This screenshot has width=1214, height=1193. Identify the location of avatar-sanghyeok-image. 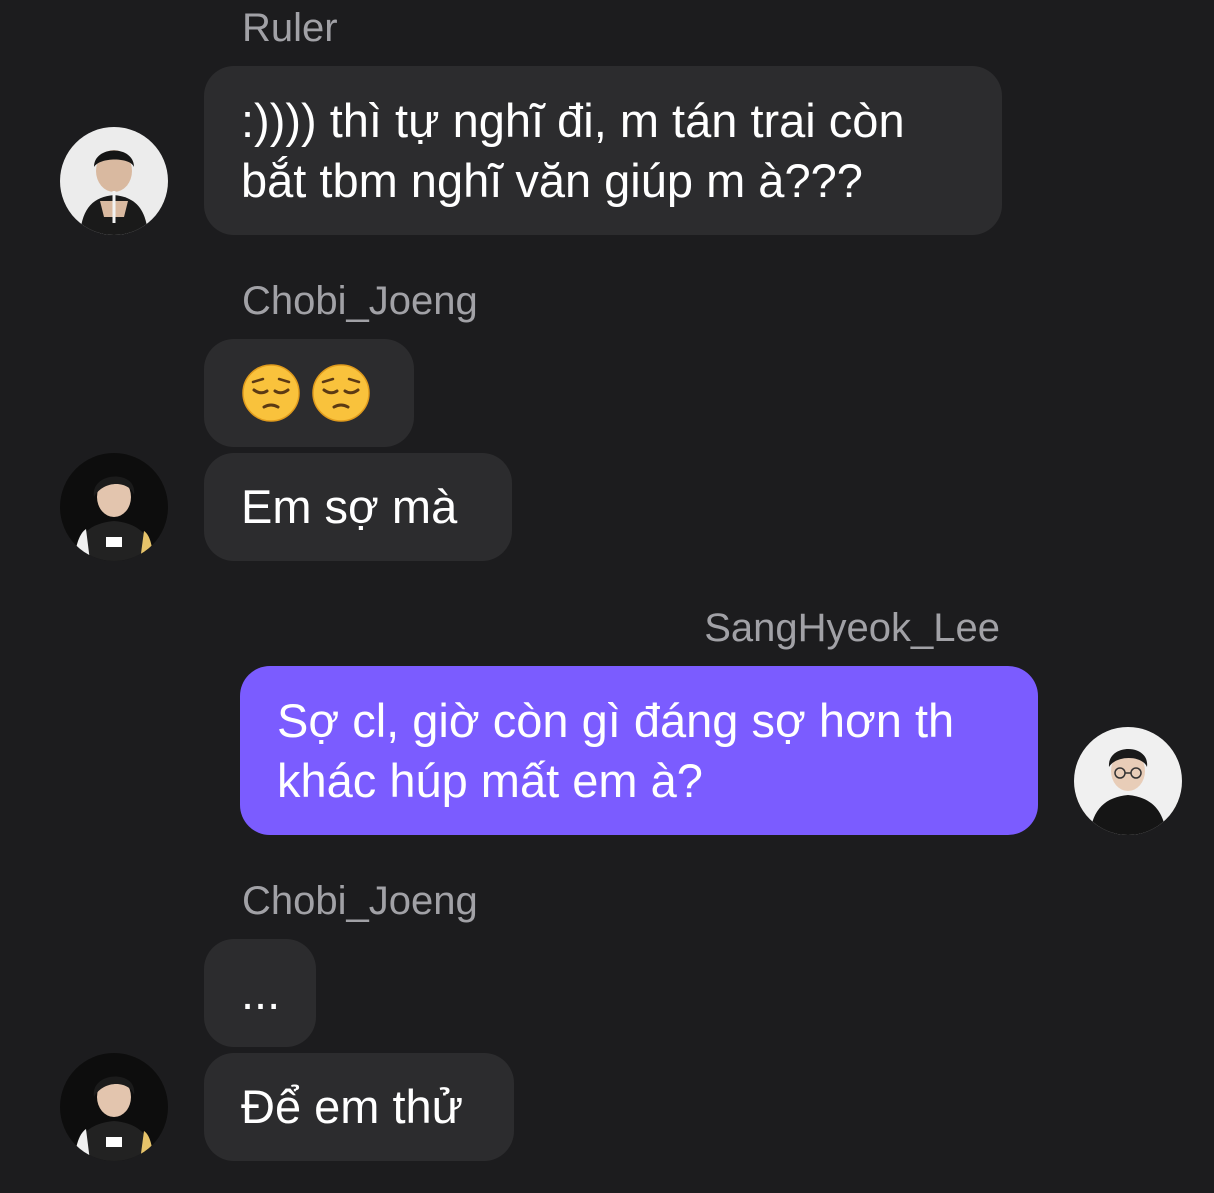
(1128, 781).